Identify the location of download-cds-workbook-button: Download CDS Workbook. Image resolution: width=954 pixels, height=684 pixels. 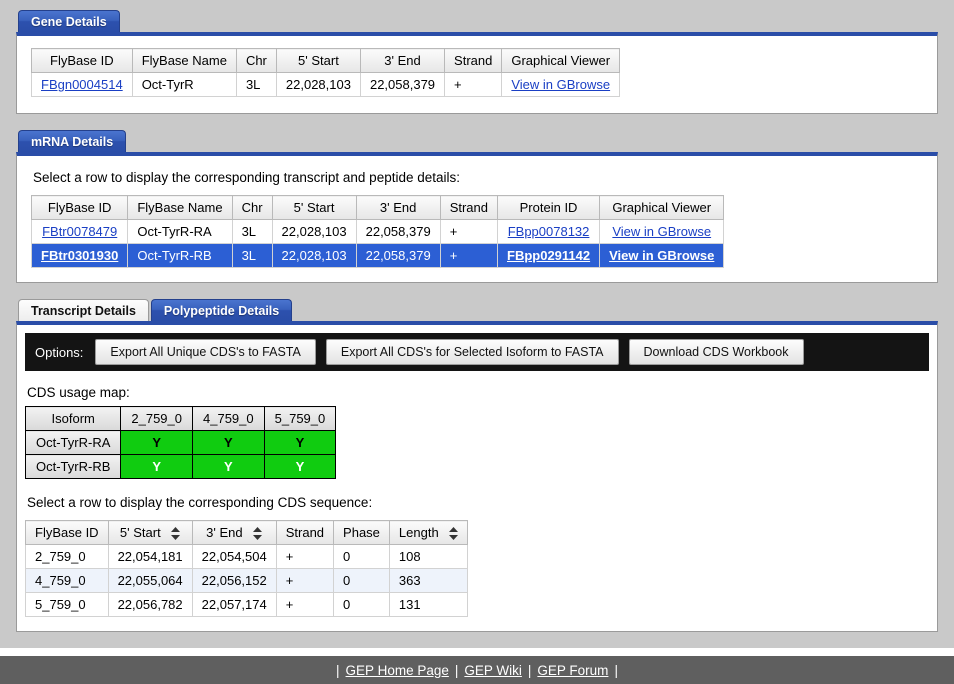
(716, 352).